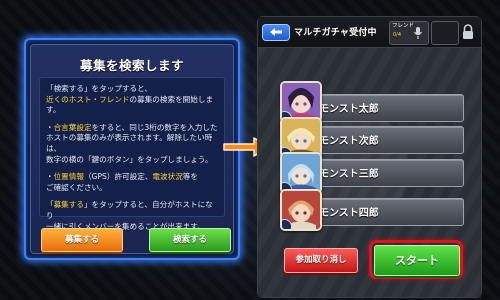 This screenshot has height=300, width=500. Describe the element at coordinates (99, 88) in the screenshot. I see `desc-line: 「検索する」をタップすると、` at that location.